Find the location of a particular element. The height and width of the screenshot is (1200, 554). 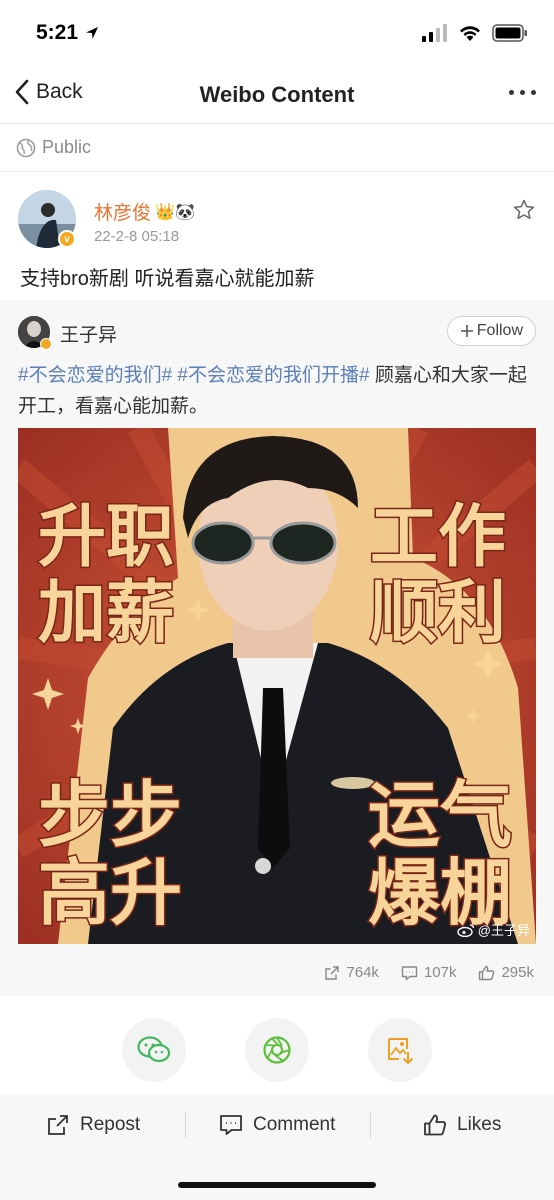

save-image-button is located at coordinates (400, 1050).